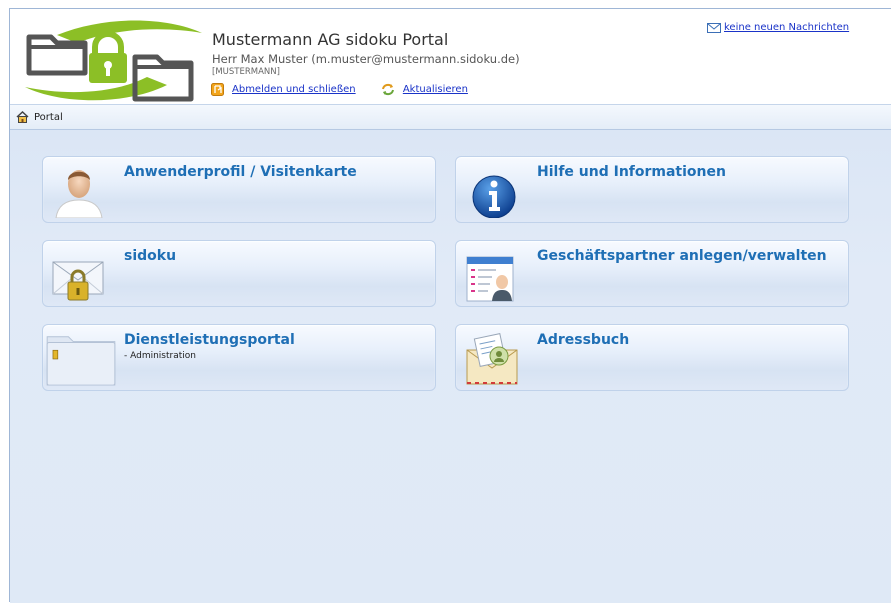 The width and height of the screenshot is (891, 603). I want to click on address-book-icon, so click(492, 359).